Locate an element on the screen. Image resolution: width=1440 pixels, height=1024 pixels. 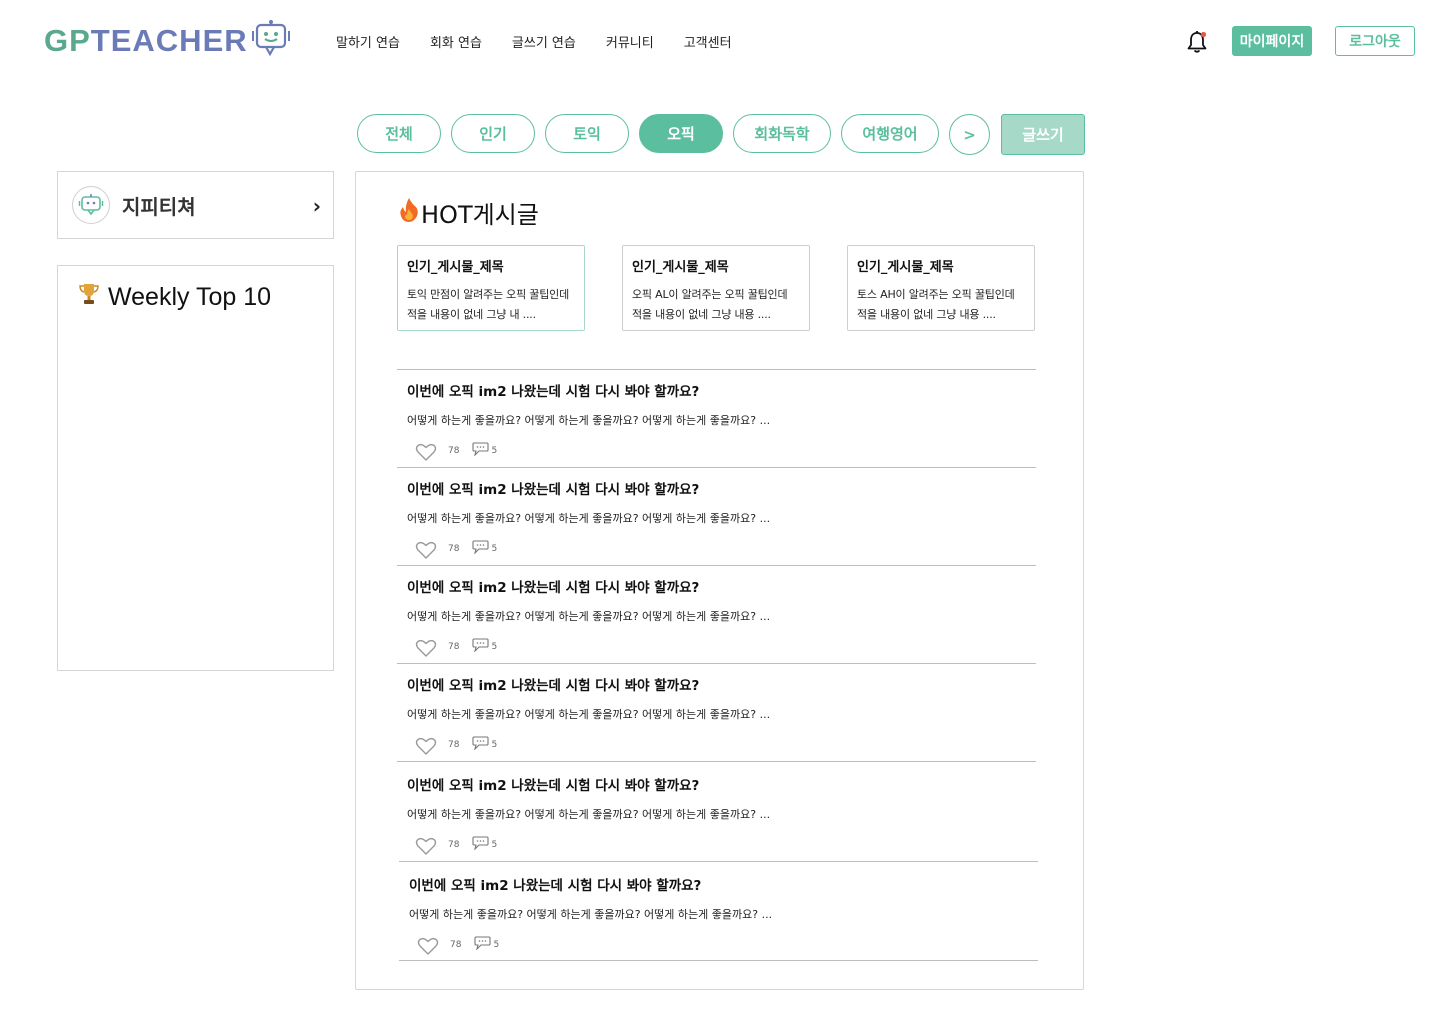
category-toeic: 토익 is located at coordinates (587, 133).